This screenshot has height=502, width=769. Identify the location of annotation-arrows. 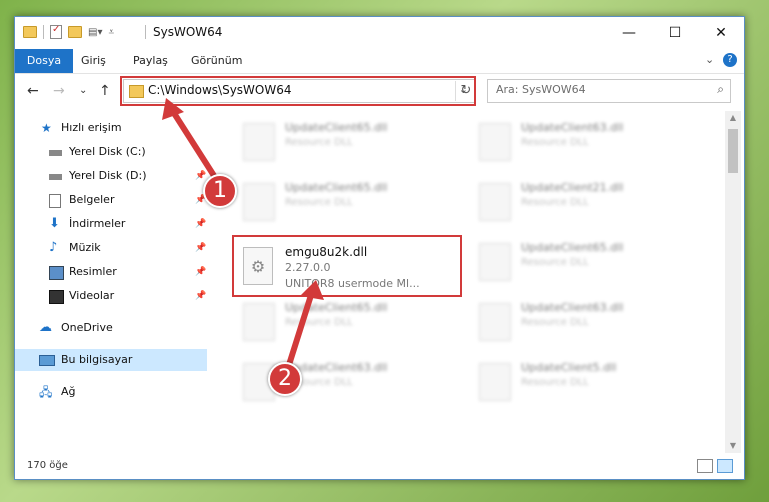
(243, 234).